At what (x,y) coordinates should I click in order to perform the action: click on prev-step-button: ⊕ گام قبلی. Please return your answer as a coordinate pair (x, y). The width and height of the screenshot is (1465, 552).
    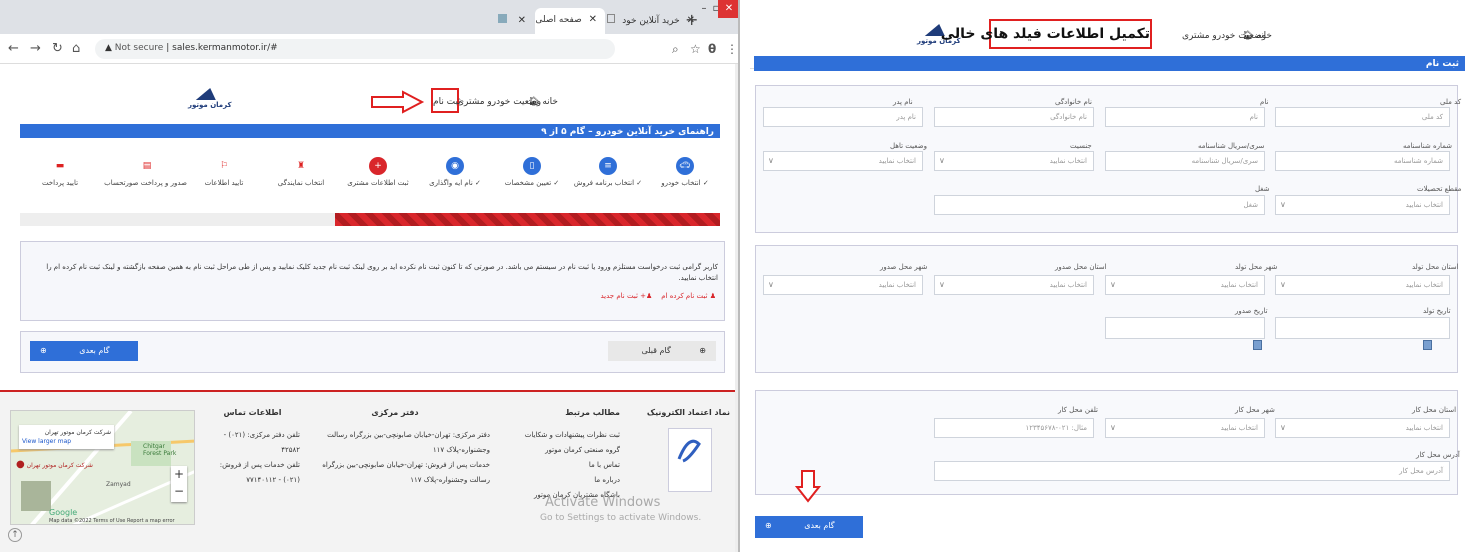
    Looking at the image, I should click on (662, 351).